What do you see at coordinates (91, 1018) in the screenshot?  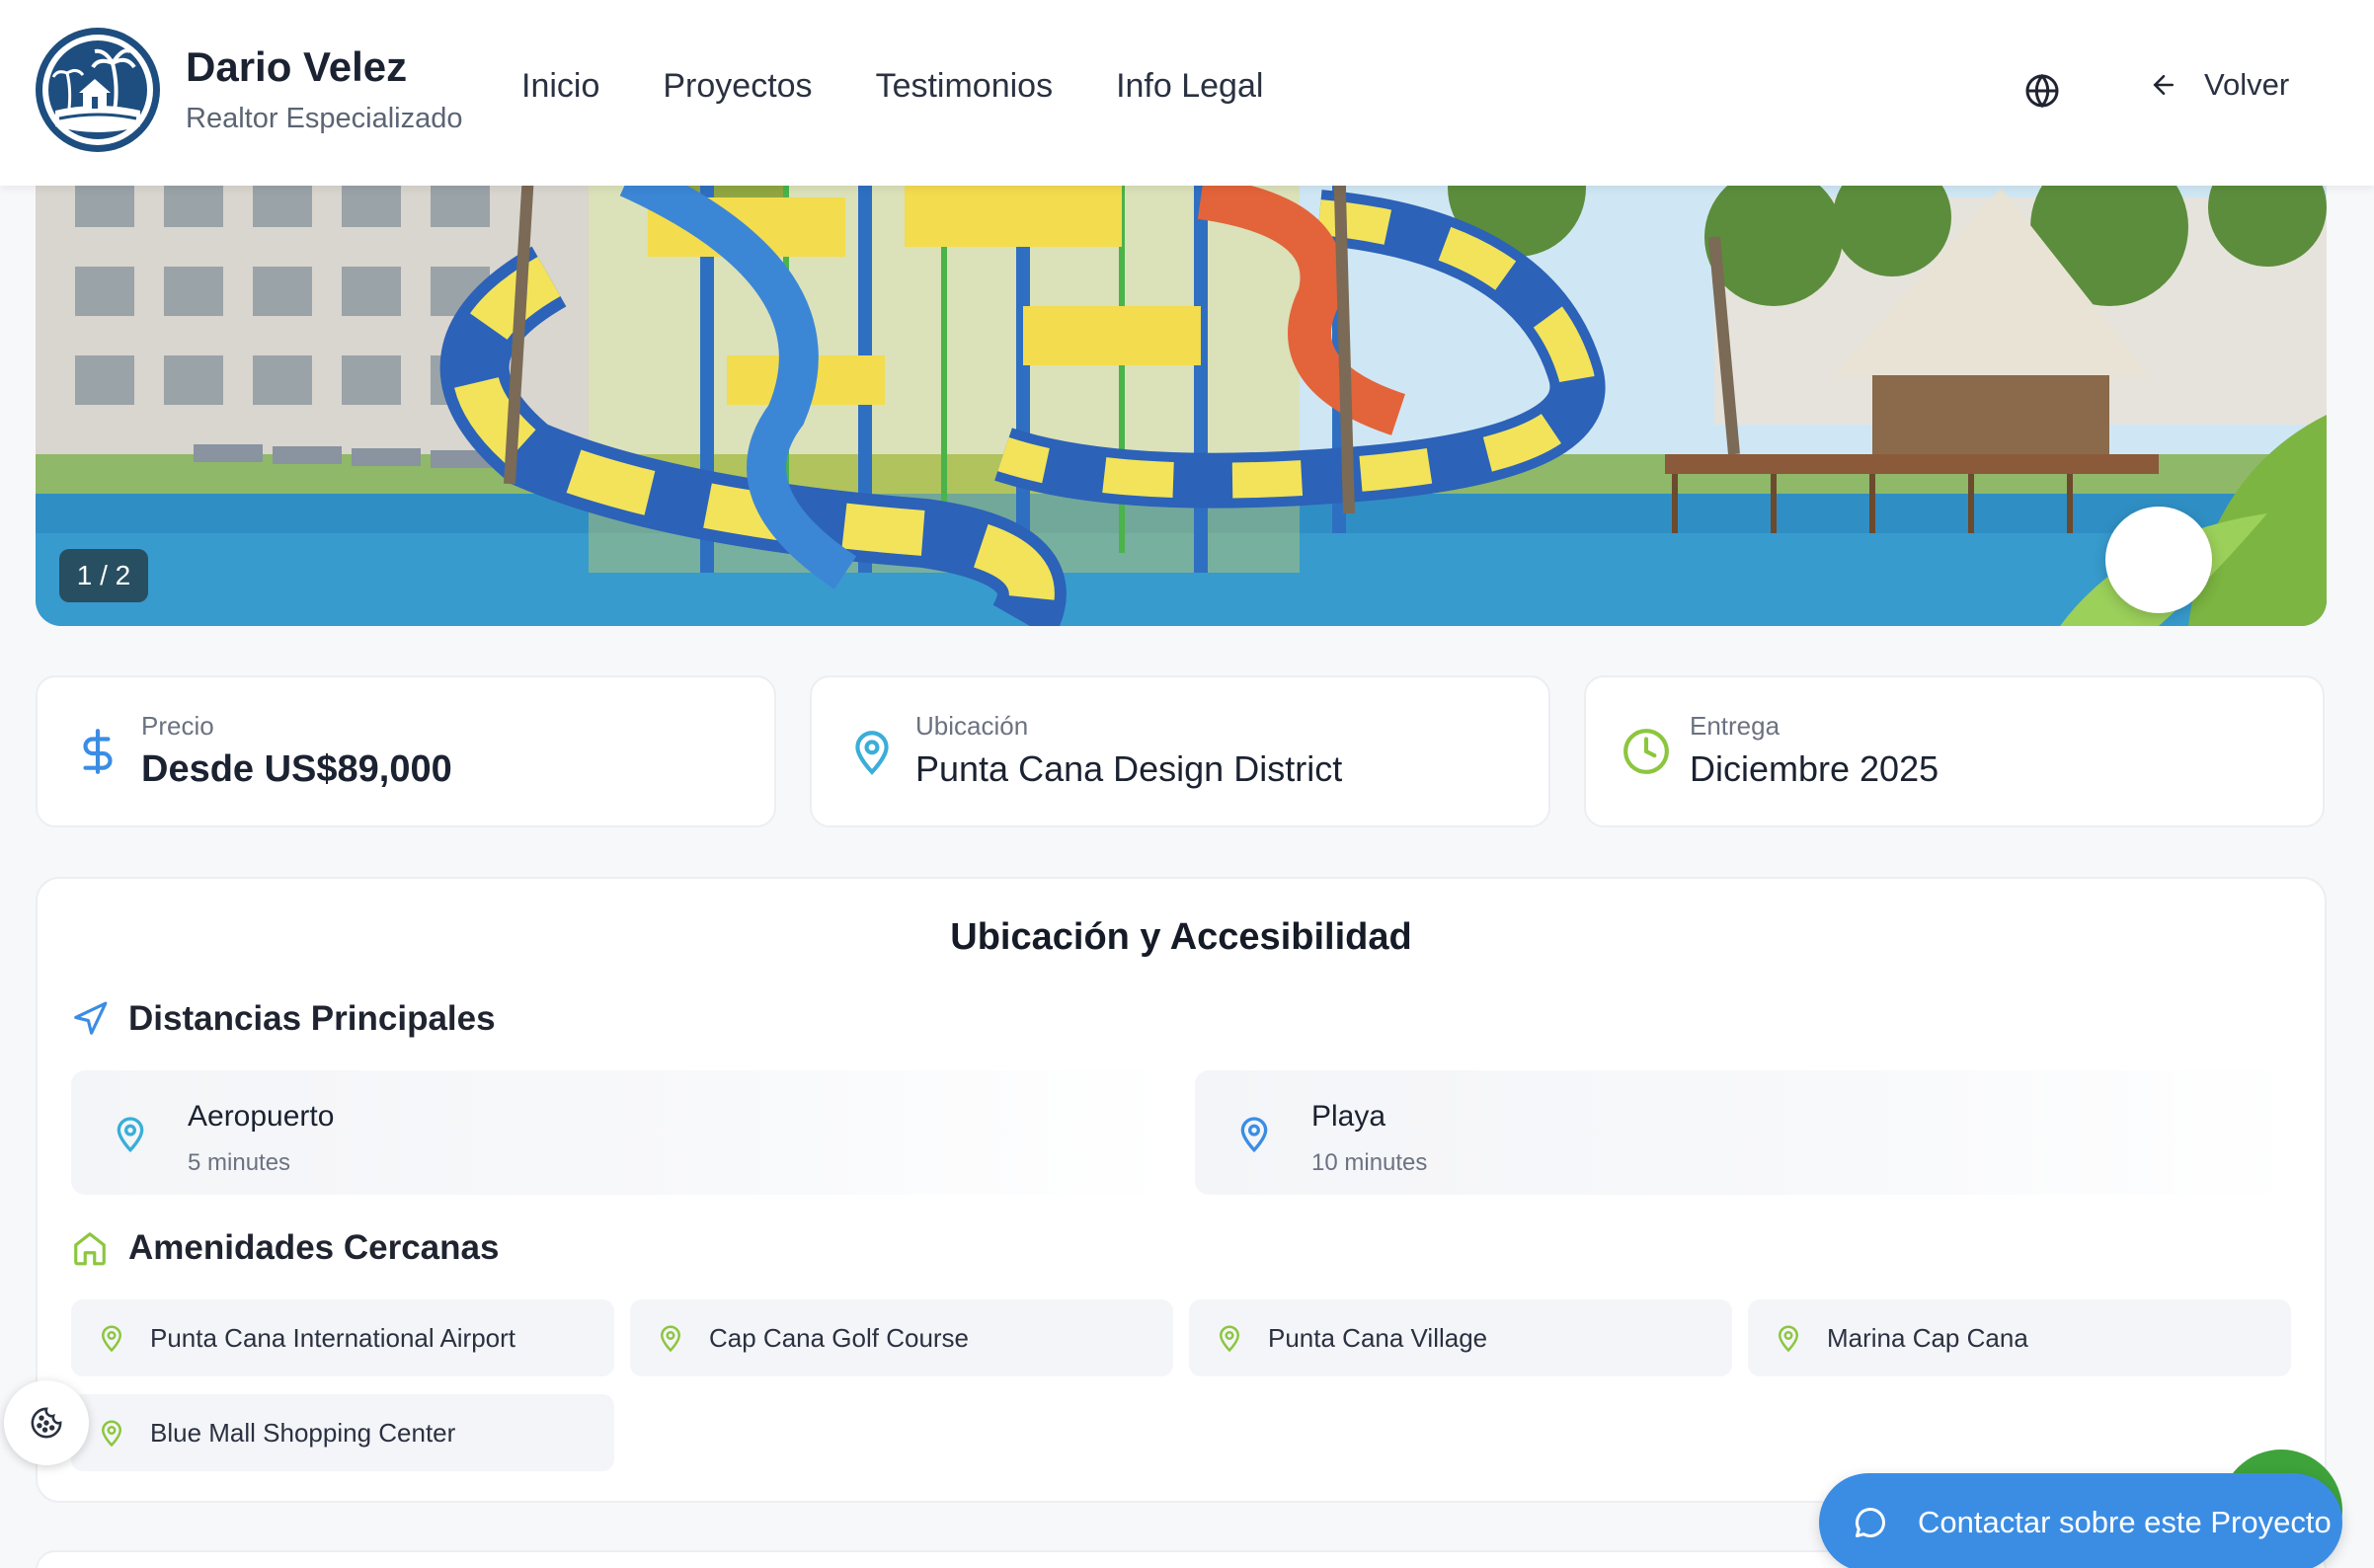 I see `navigation-icon` at bounding box center [91, 1018].